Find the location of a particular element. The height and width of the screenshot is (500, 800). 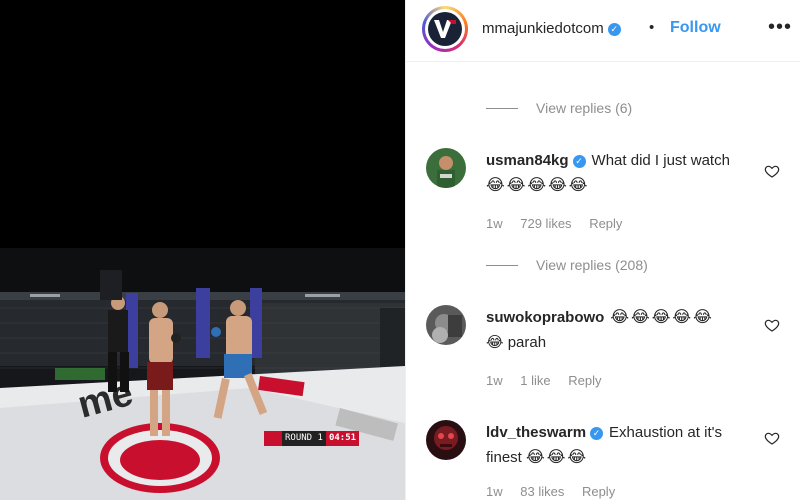

follow-button: Follow is located at coordinates (695, 28).